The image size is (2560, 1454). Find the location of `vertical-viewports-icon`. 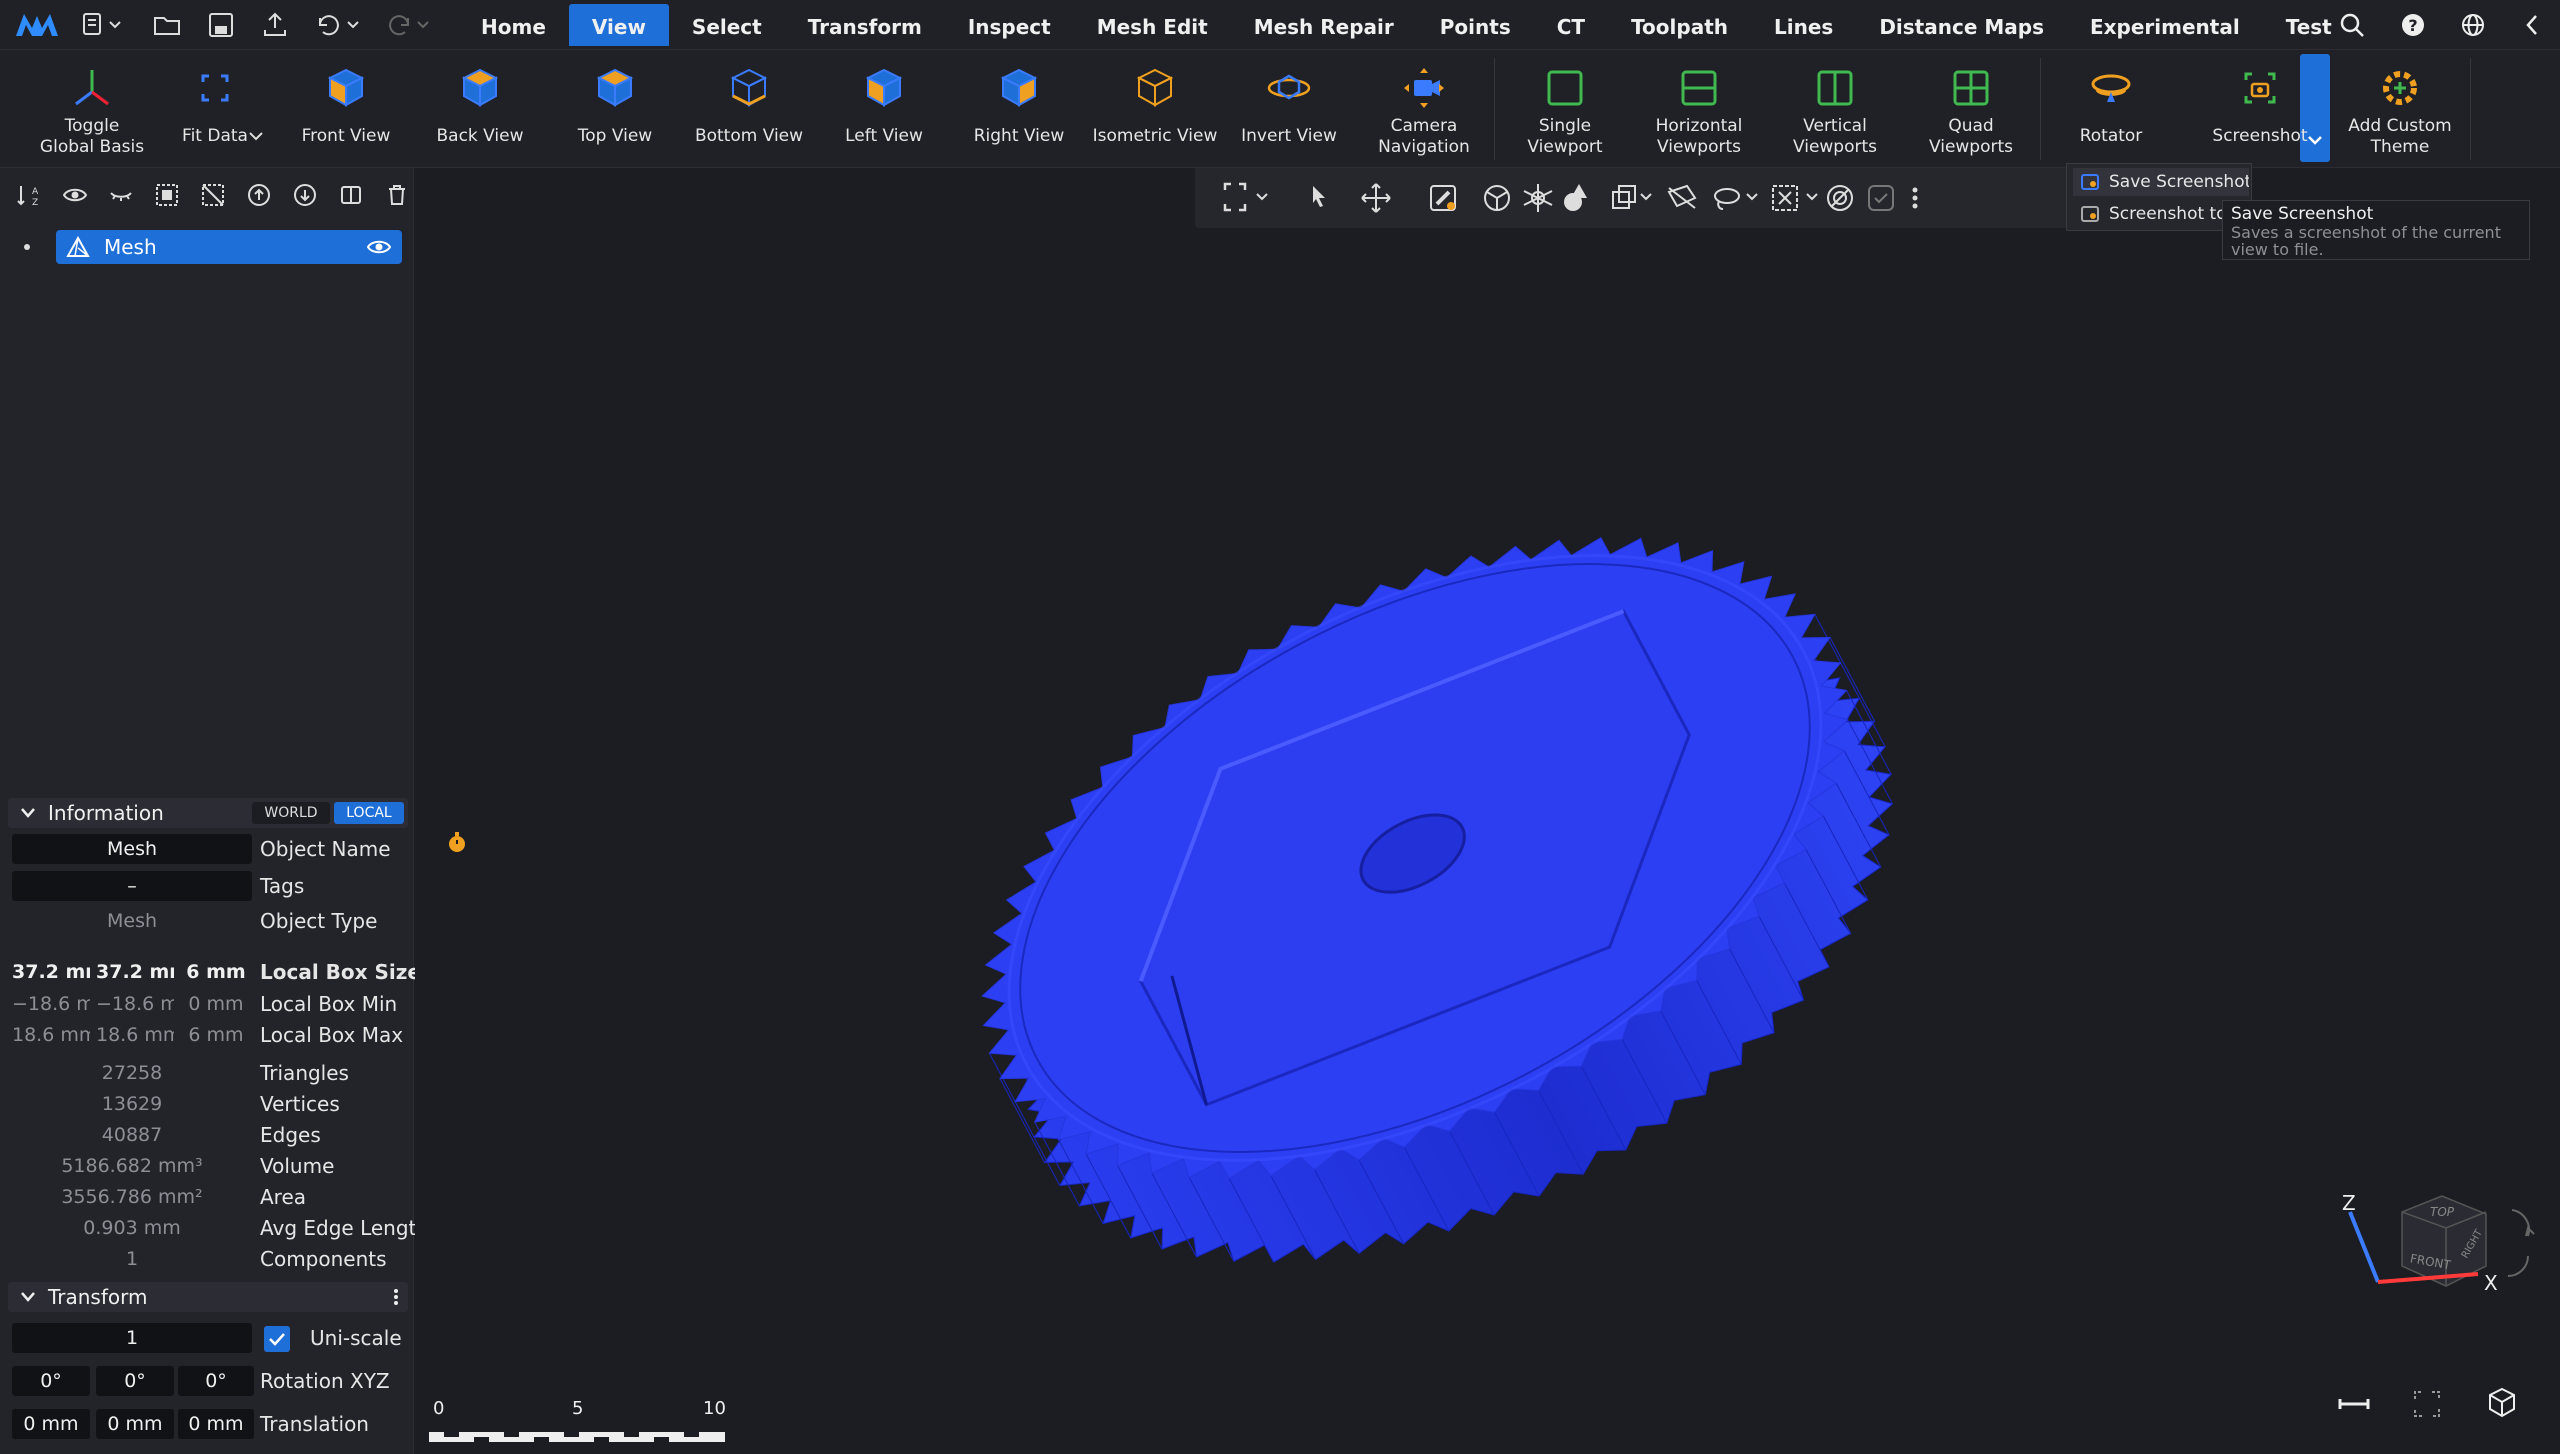

vertical-viewports-icon is located at coordinates (1835, 88).